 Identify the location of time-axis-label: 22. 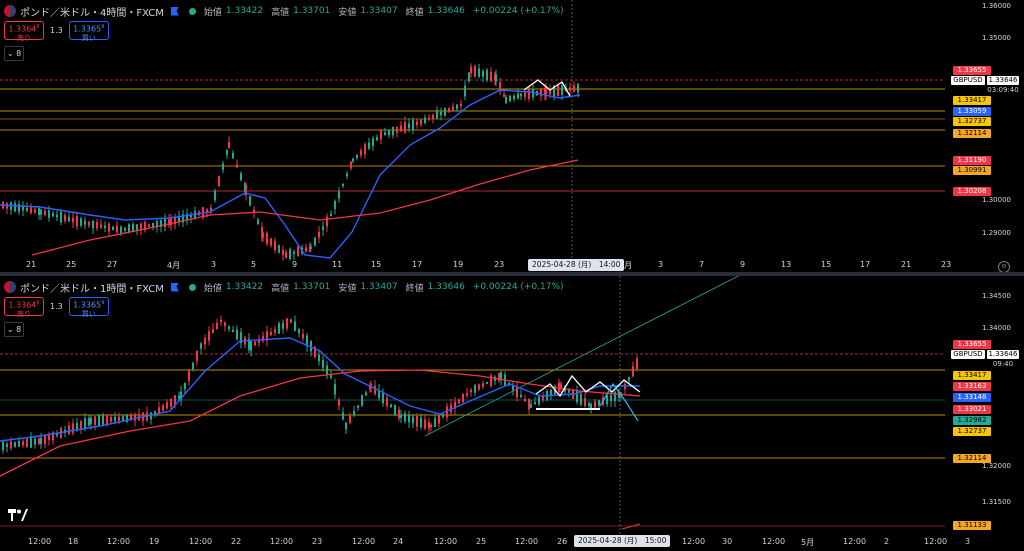
(236, 541).